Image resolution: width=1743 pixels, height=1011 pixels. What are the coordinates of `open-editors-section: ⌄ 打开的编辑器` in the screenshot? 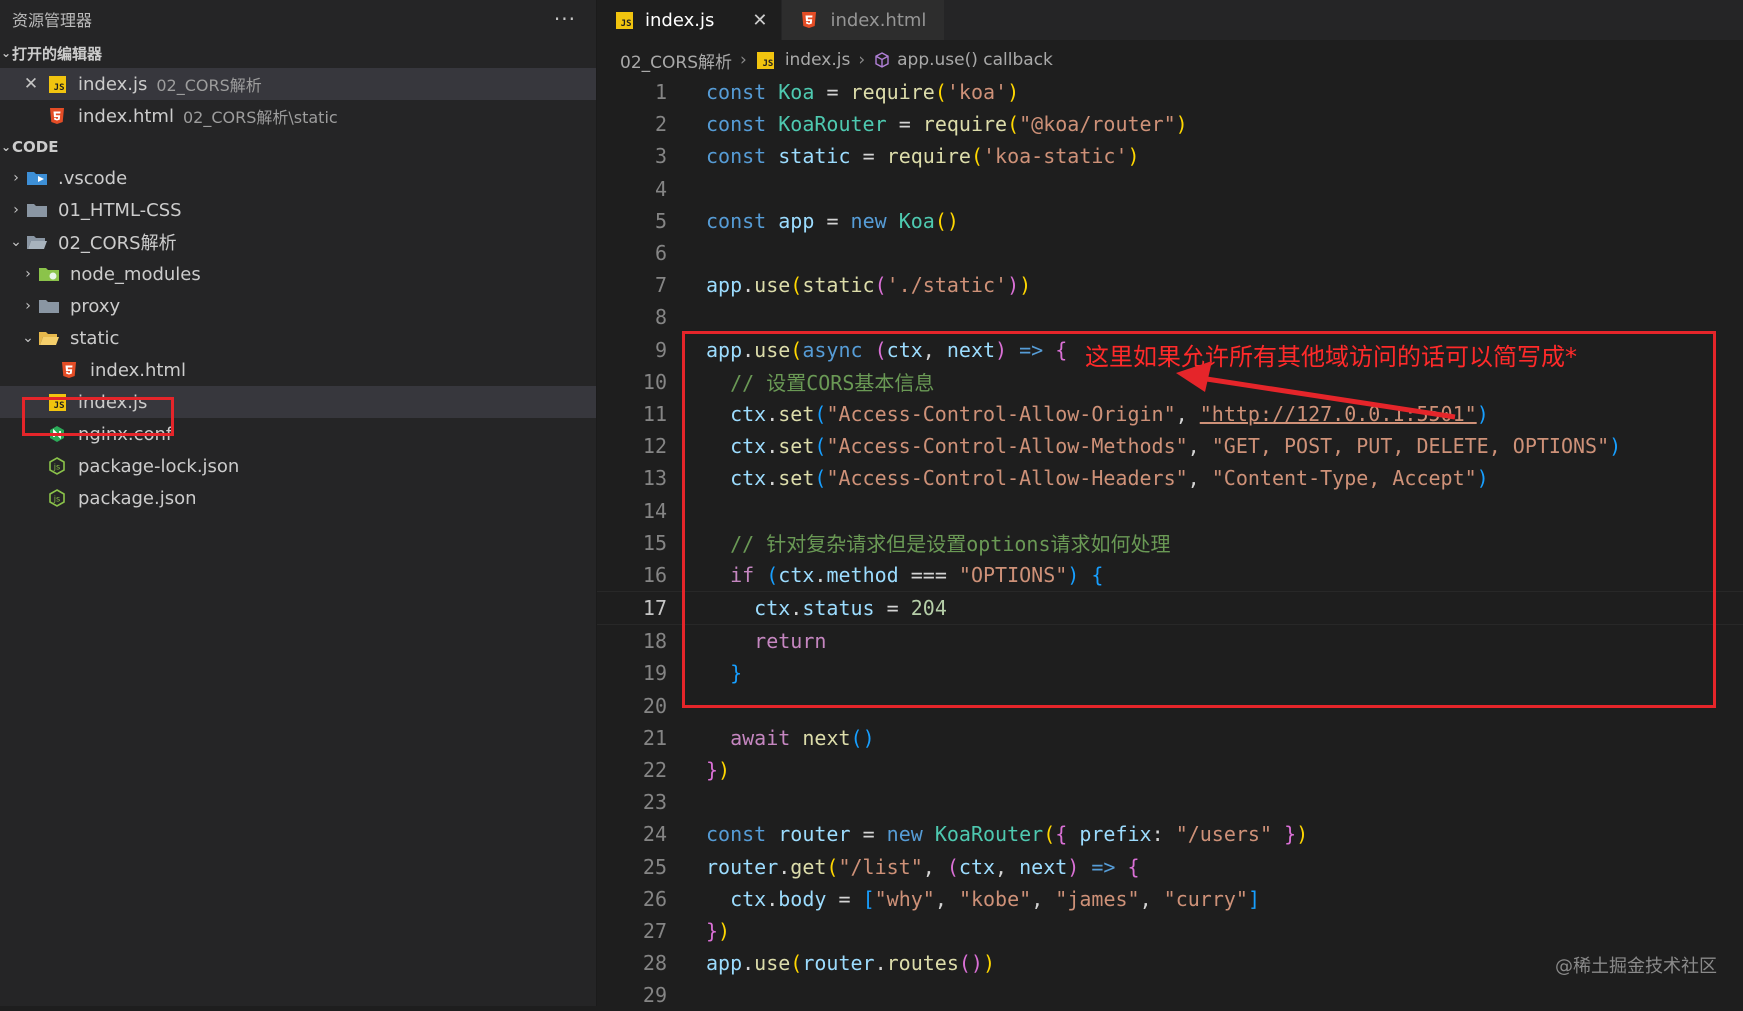 It's located at (298, 53).